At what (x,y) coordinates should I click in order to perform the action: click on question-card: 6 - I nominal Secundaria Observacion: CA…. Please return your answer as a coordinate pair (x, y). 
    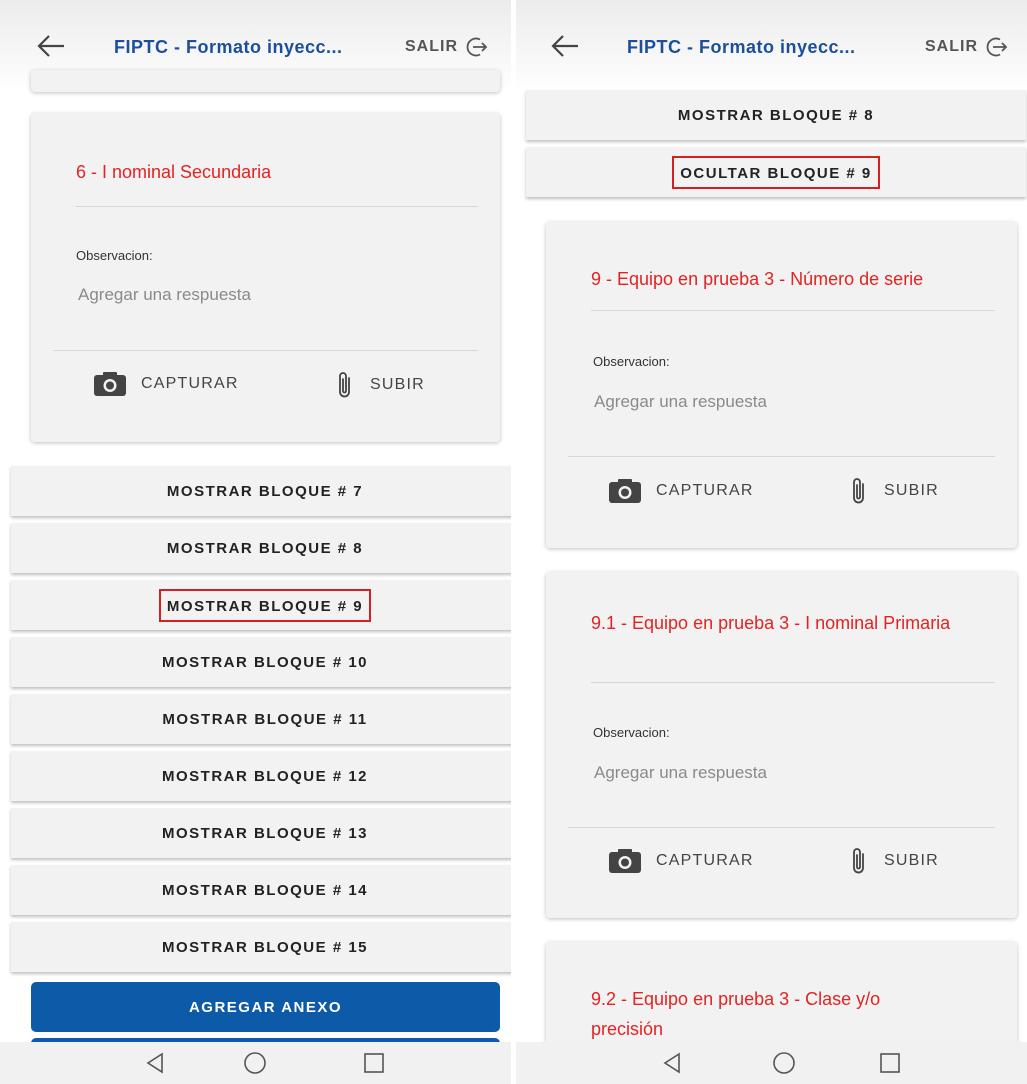
    Looking at the image, I should click on (265, 277).